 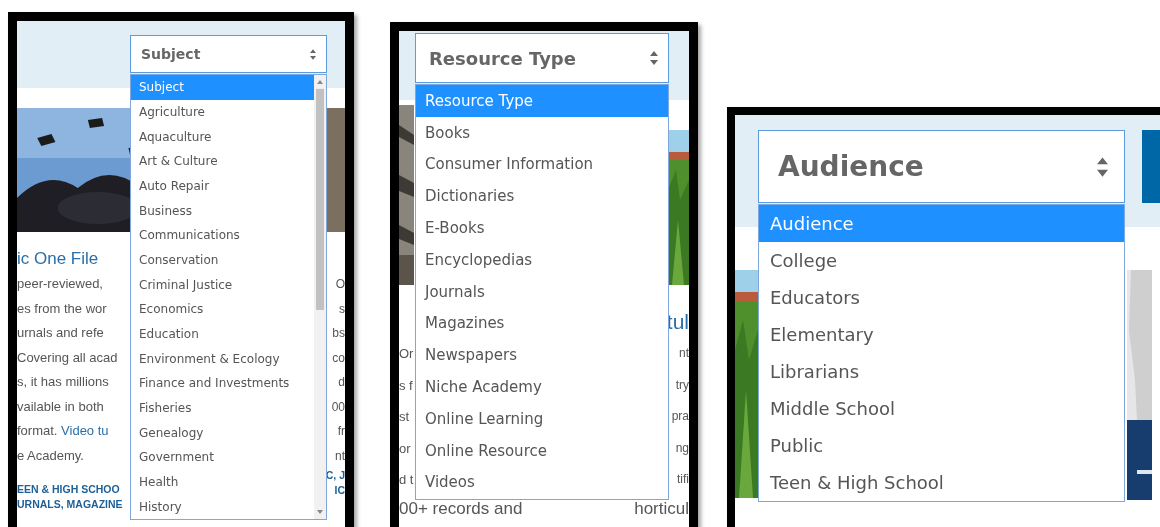 What do you see at coordinates (941, 297) in the screenshot?
I see `dropdown-option: Educators` at bounding box center [941, 297].